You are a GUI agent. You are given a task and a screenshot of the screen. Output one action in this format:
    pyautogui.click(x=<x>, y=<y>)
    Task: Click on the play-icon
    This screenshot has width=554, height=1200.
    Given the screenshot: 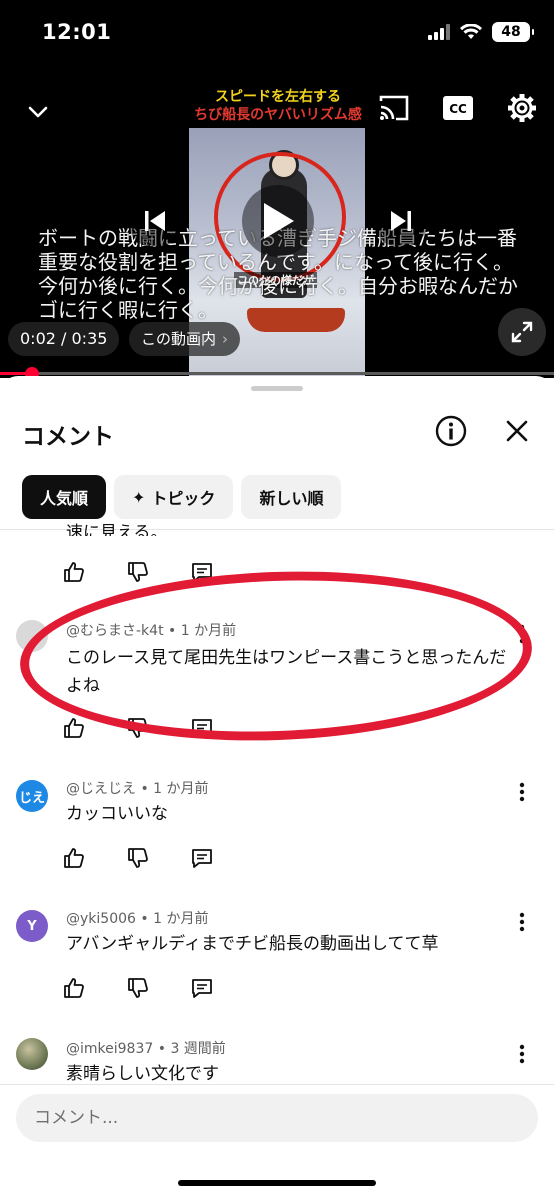 What is the action you would take?
    pyautogui.click(x=279, y=221)
    